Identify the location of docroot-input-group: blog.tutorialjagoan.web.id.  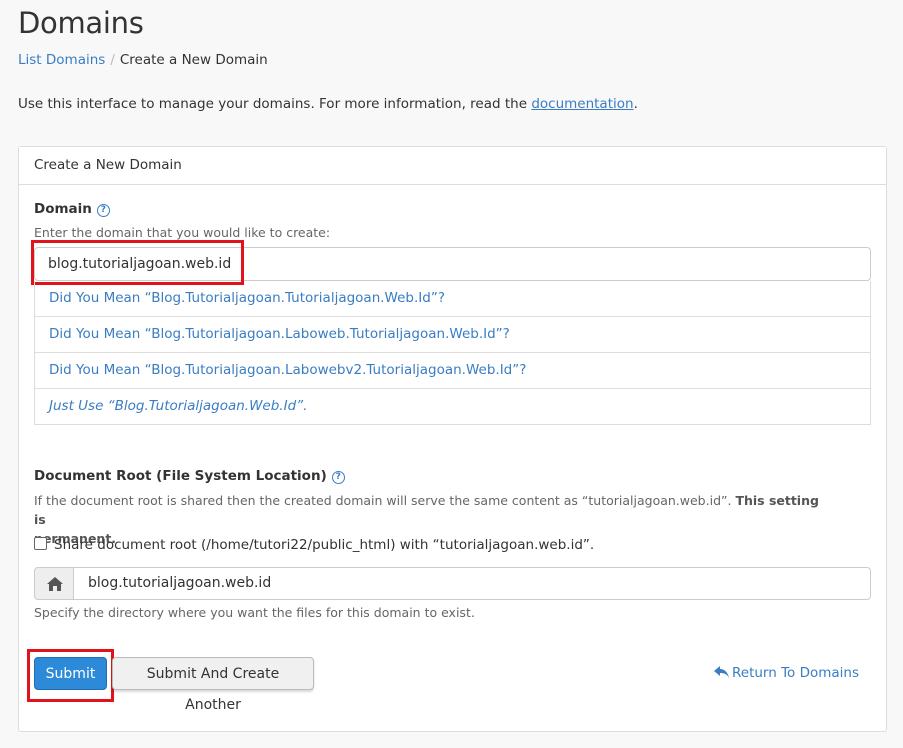
(452, 583).